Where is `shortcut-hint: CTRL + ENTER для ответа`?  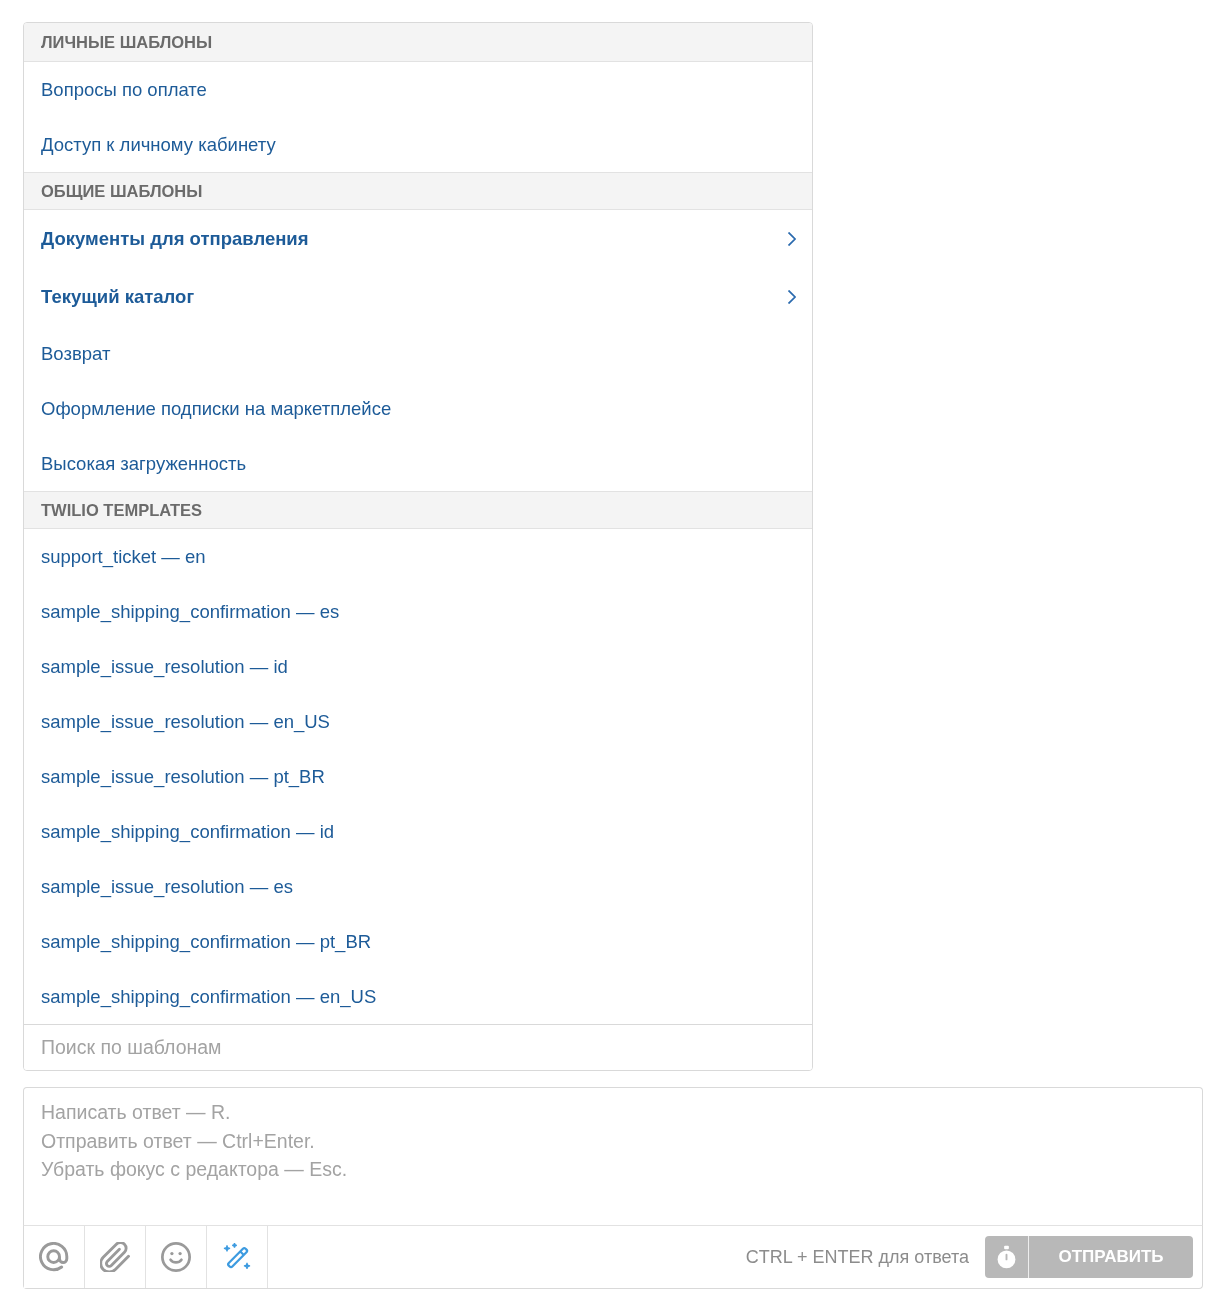 shortcut-hint: CTRL + ENTER для ответа is located at coordinates (857, 1257).